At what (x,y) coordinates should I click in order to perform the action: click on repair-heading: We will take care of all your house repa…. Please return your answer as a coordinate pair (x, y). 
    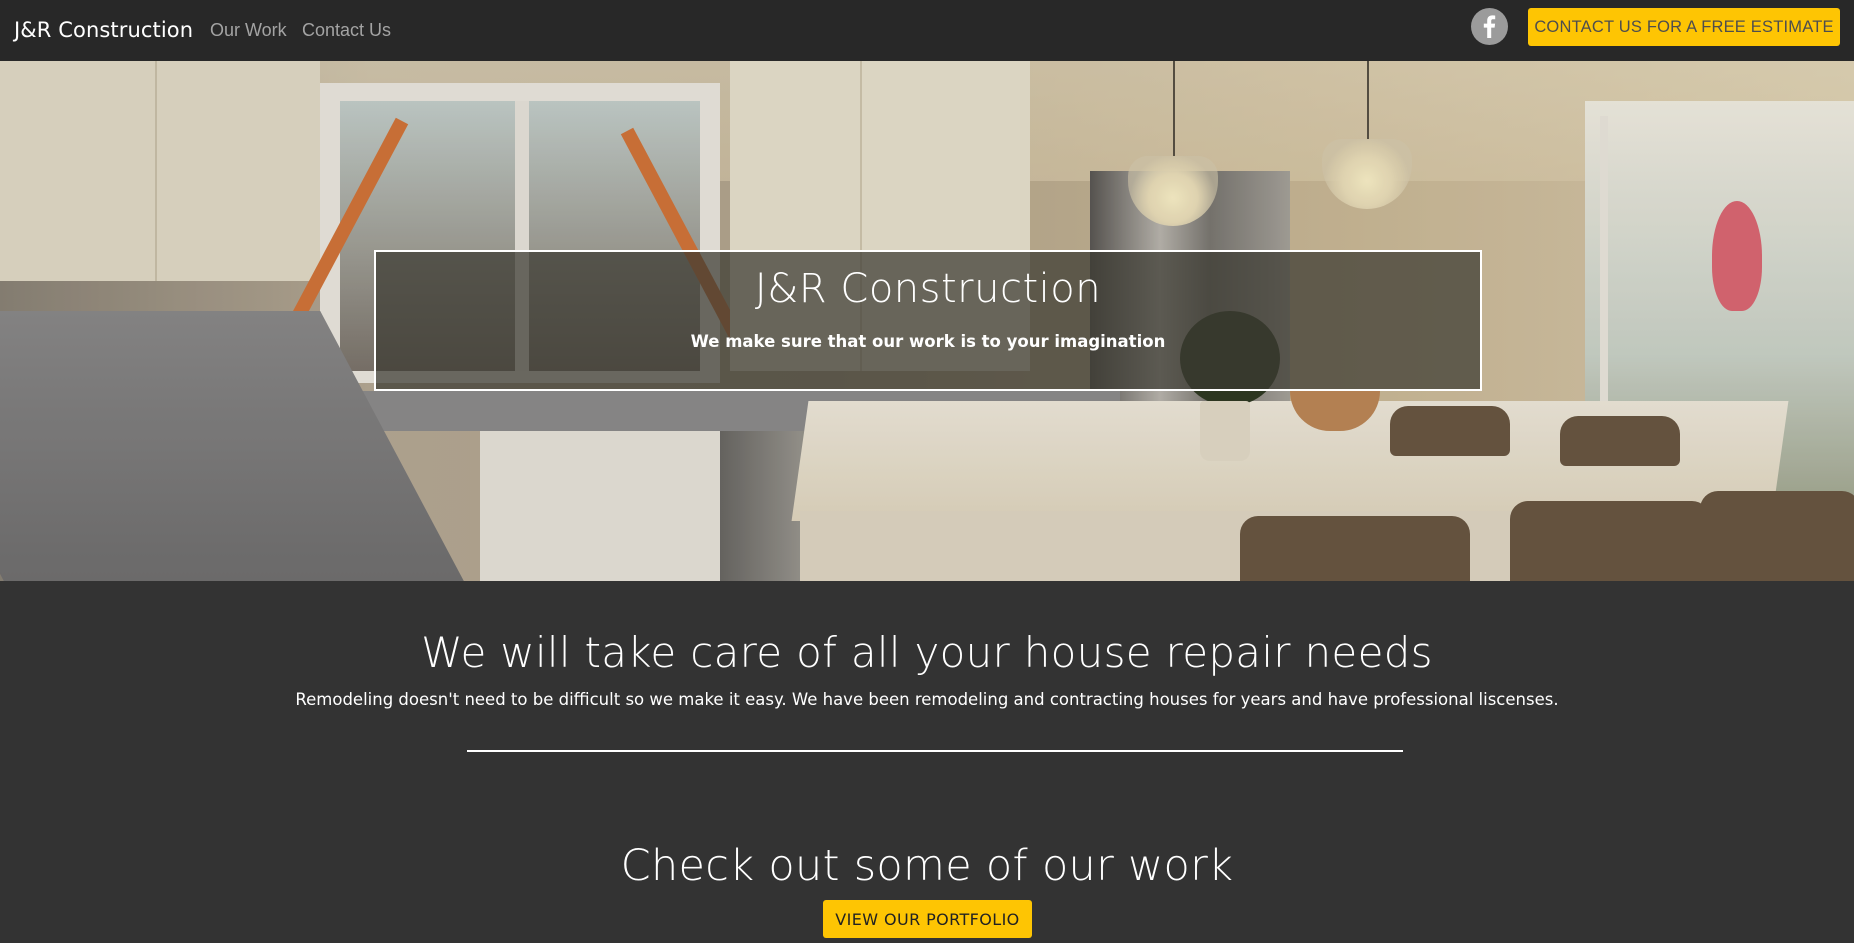
    Looking at the image, I should click on (927, 652).